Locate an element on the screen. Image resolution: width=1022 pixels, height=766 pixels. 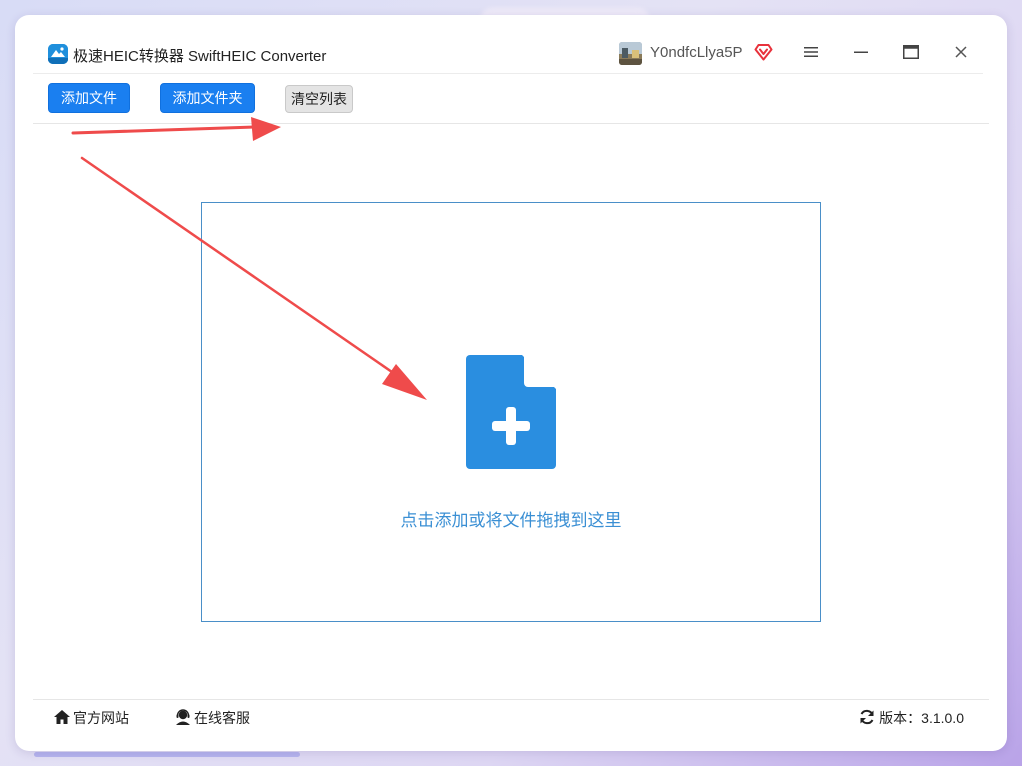
menu-button is located at coordinates (811, 54).